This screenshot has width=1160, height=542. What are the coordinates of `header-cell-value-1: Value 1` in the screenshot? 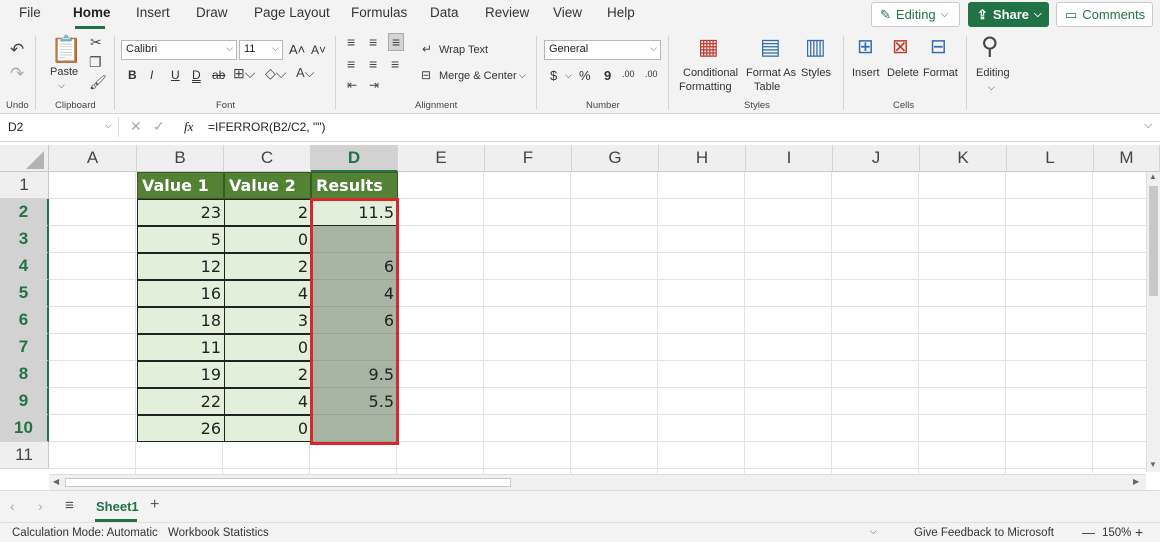 It's located at (180, 185).